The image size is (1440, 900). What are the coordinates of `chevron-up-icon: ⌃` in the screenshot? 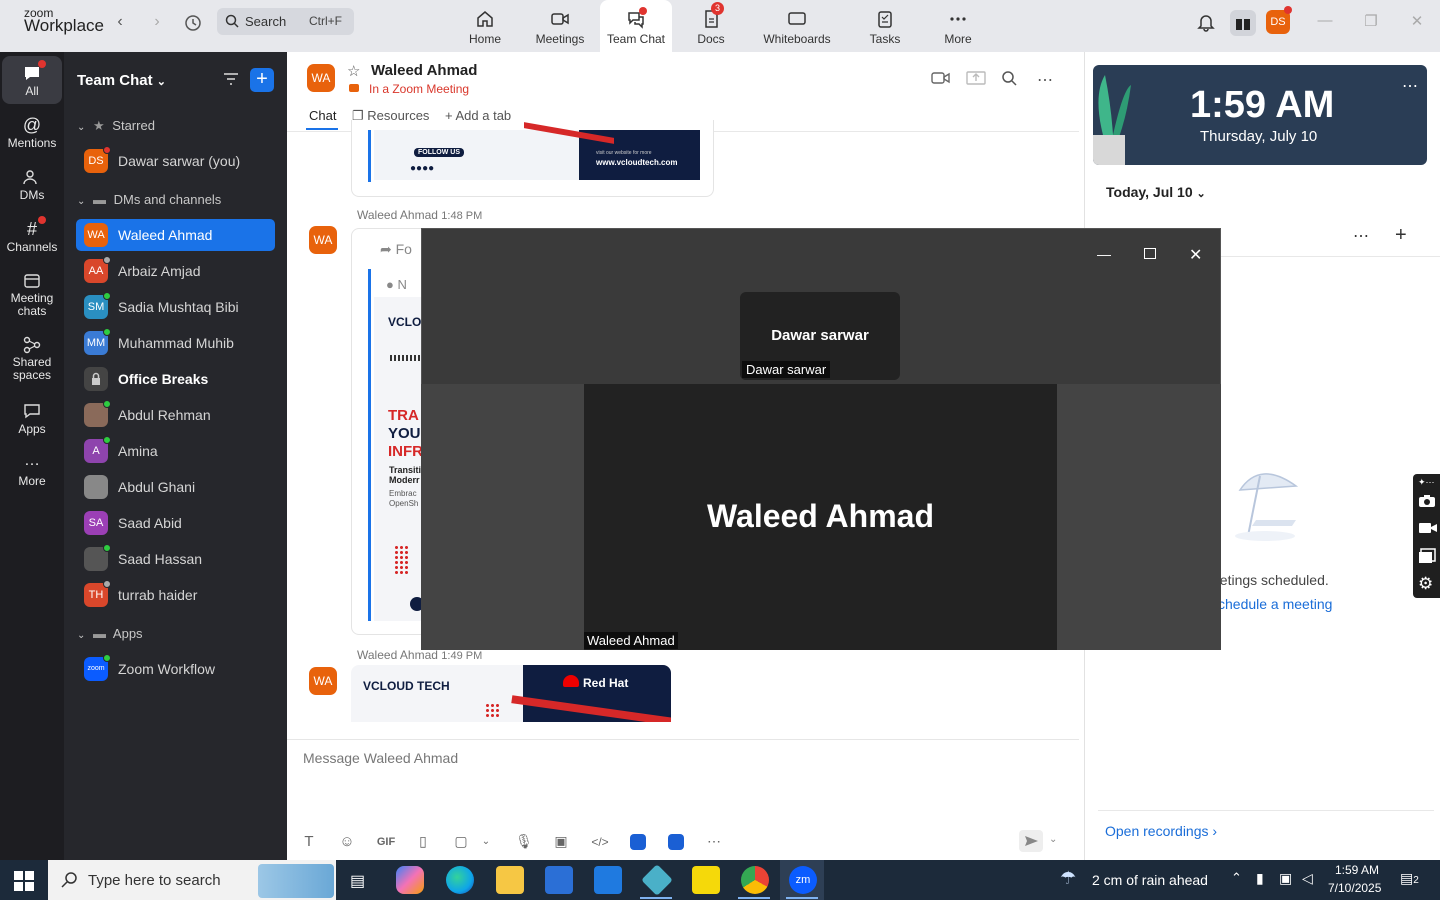 It's located at (1236, 878).